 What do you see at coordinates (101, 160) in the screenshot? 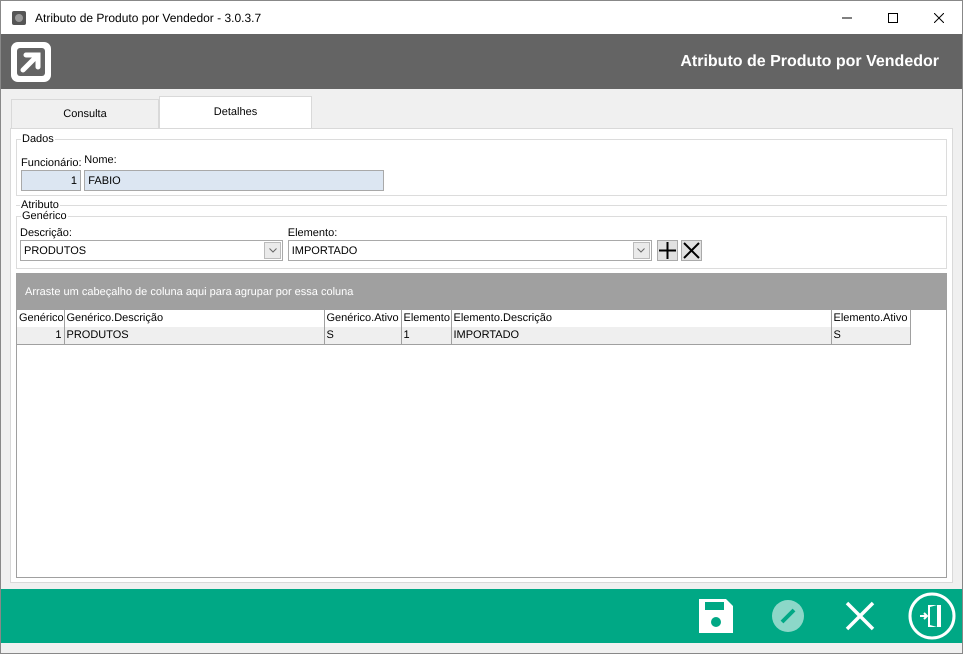
I see `field-label: Nome:` at bounding box center [101, 160].